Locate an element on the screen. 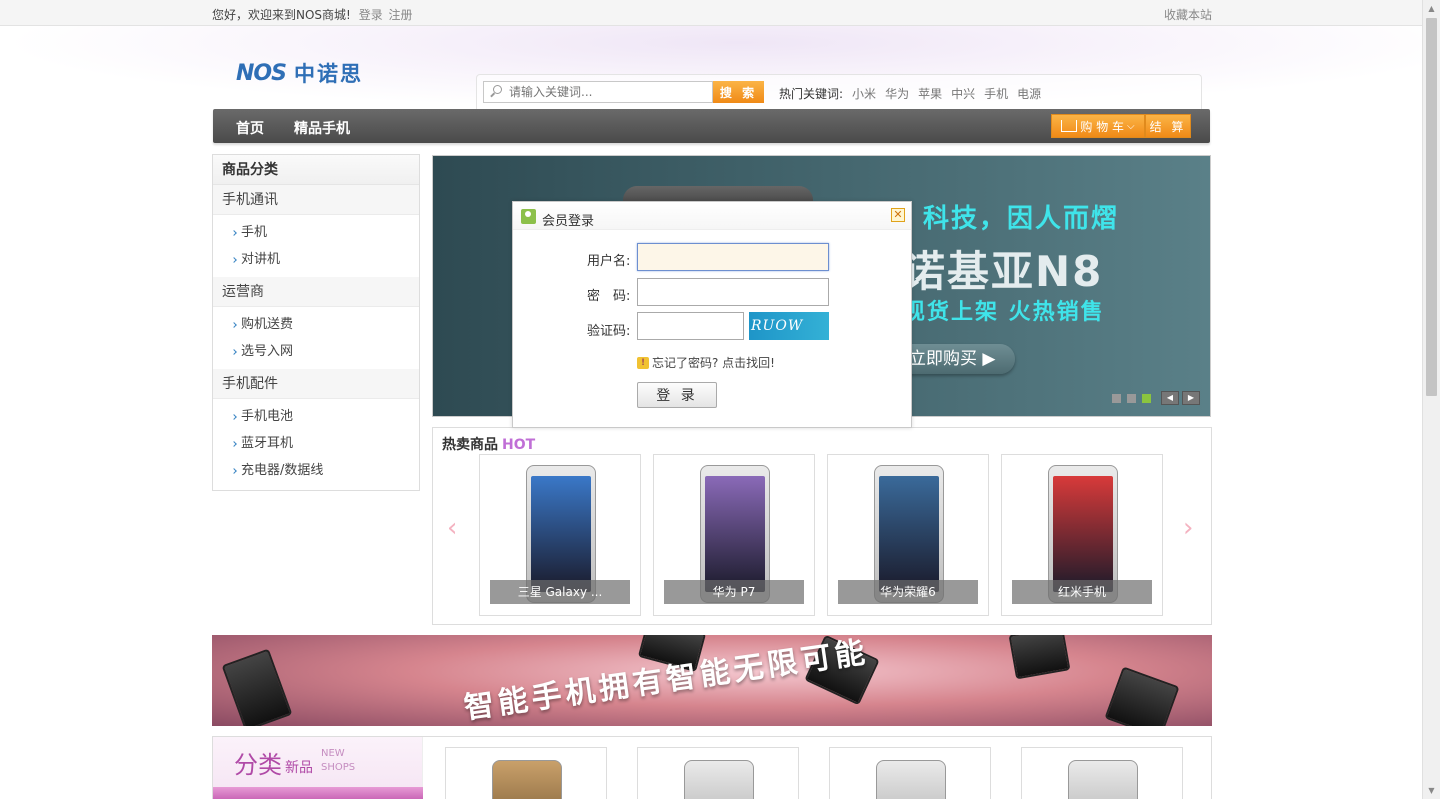 The height and width of the screenshot is (799, 1440). category-item: 对讲机 is located at coordinates (316, 259).